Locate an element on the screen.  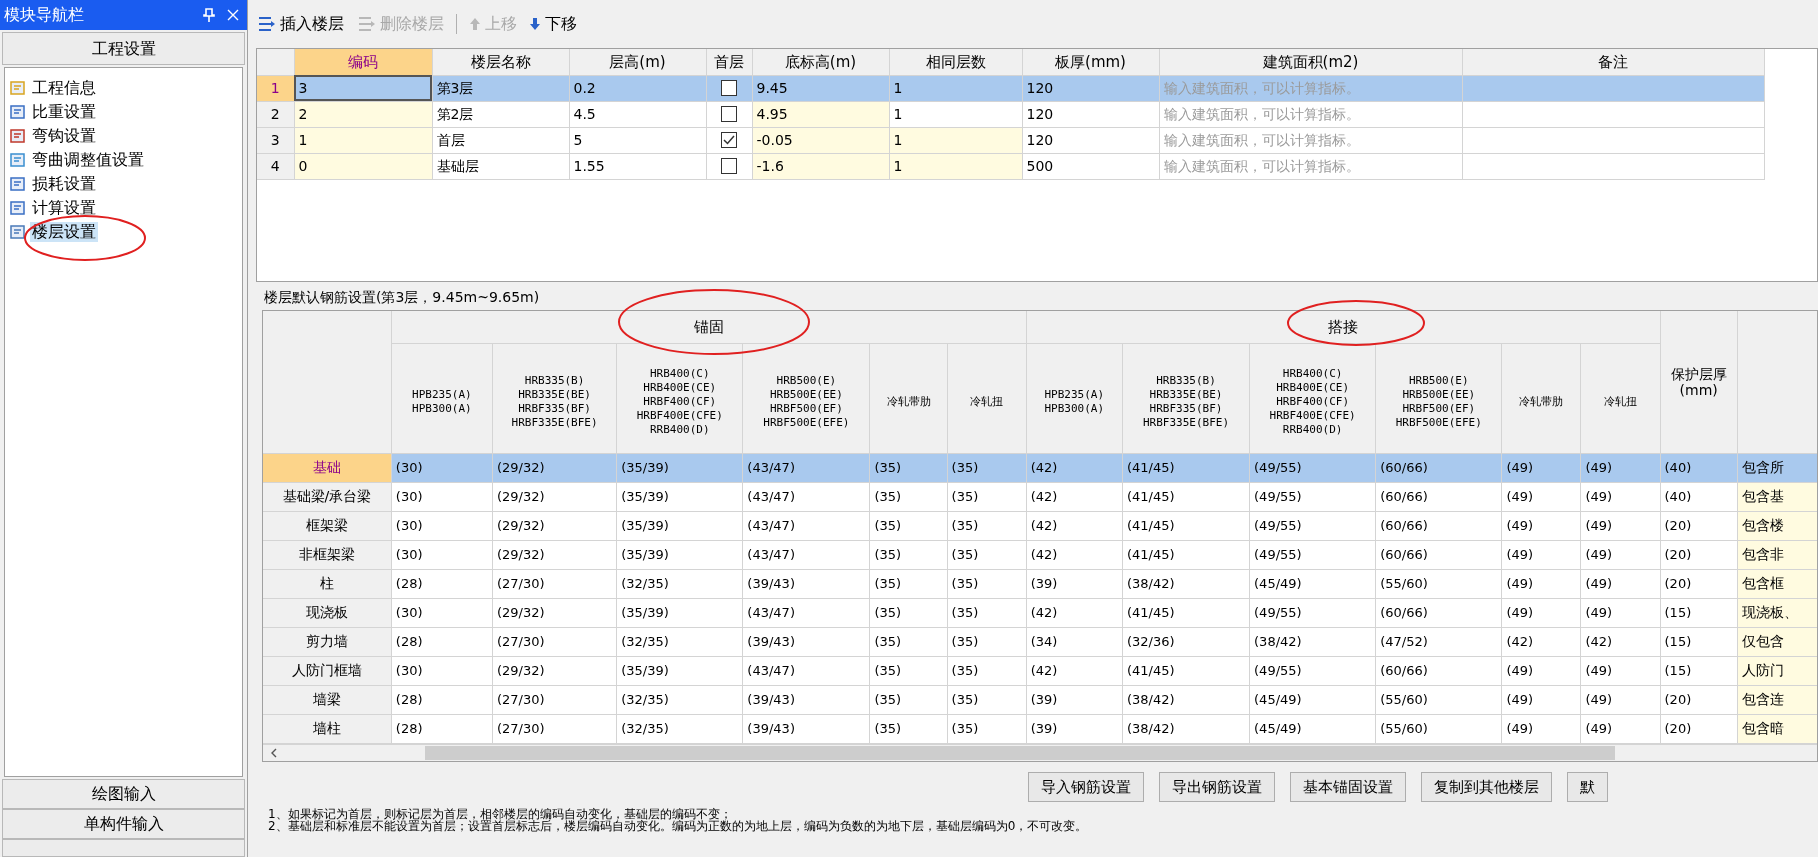
floor-row: 1 3 第3层 0.2 9.45 1 120 输入建筑面积，可以计算指标。 is located at coordinates (1010, 88).